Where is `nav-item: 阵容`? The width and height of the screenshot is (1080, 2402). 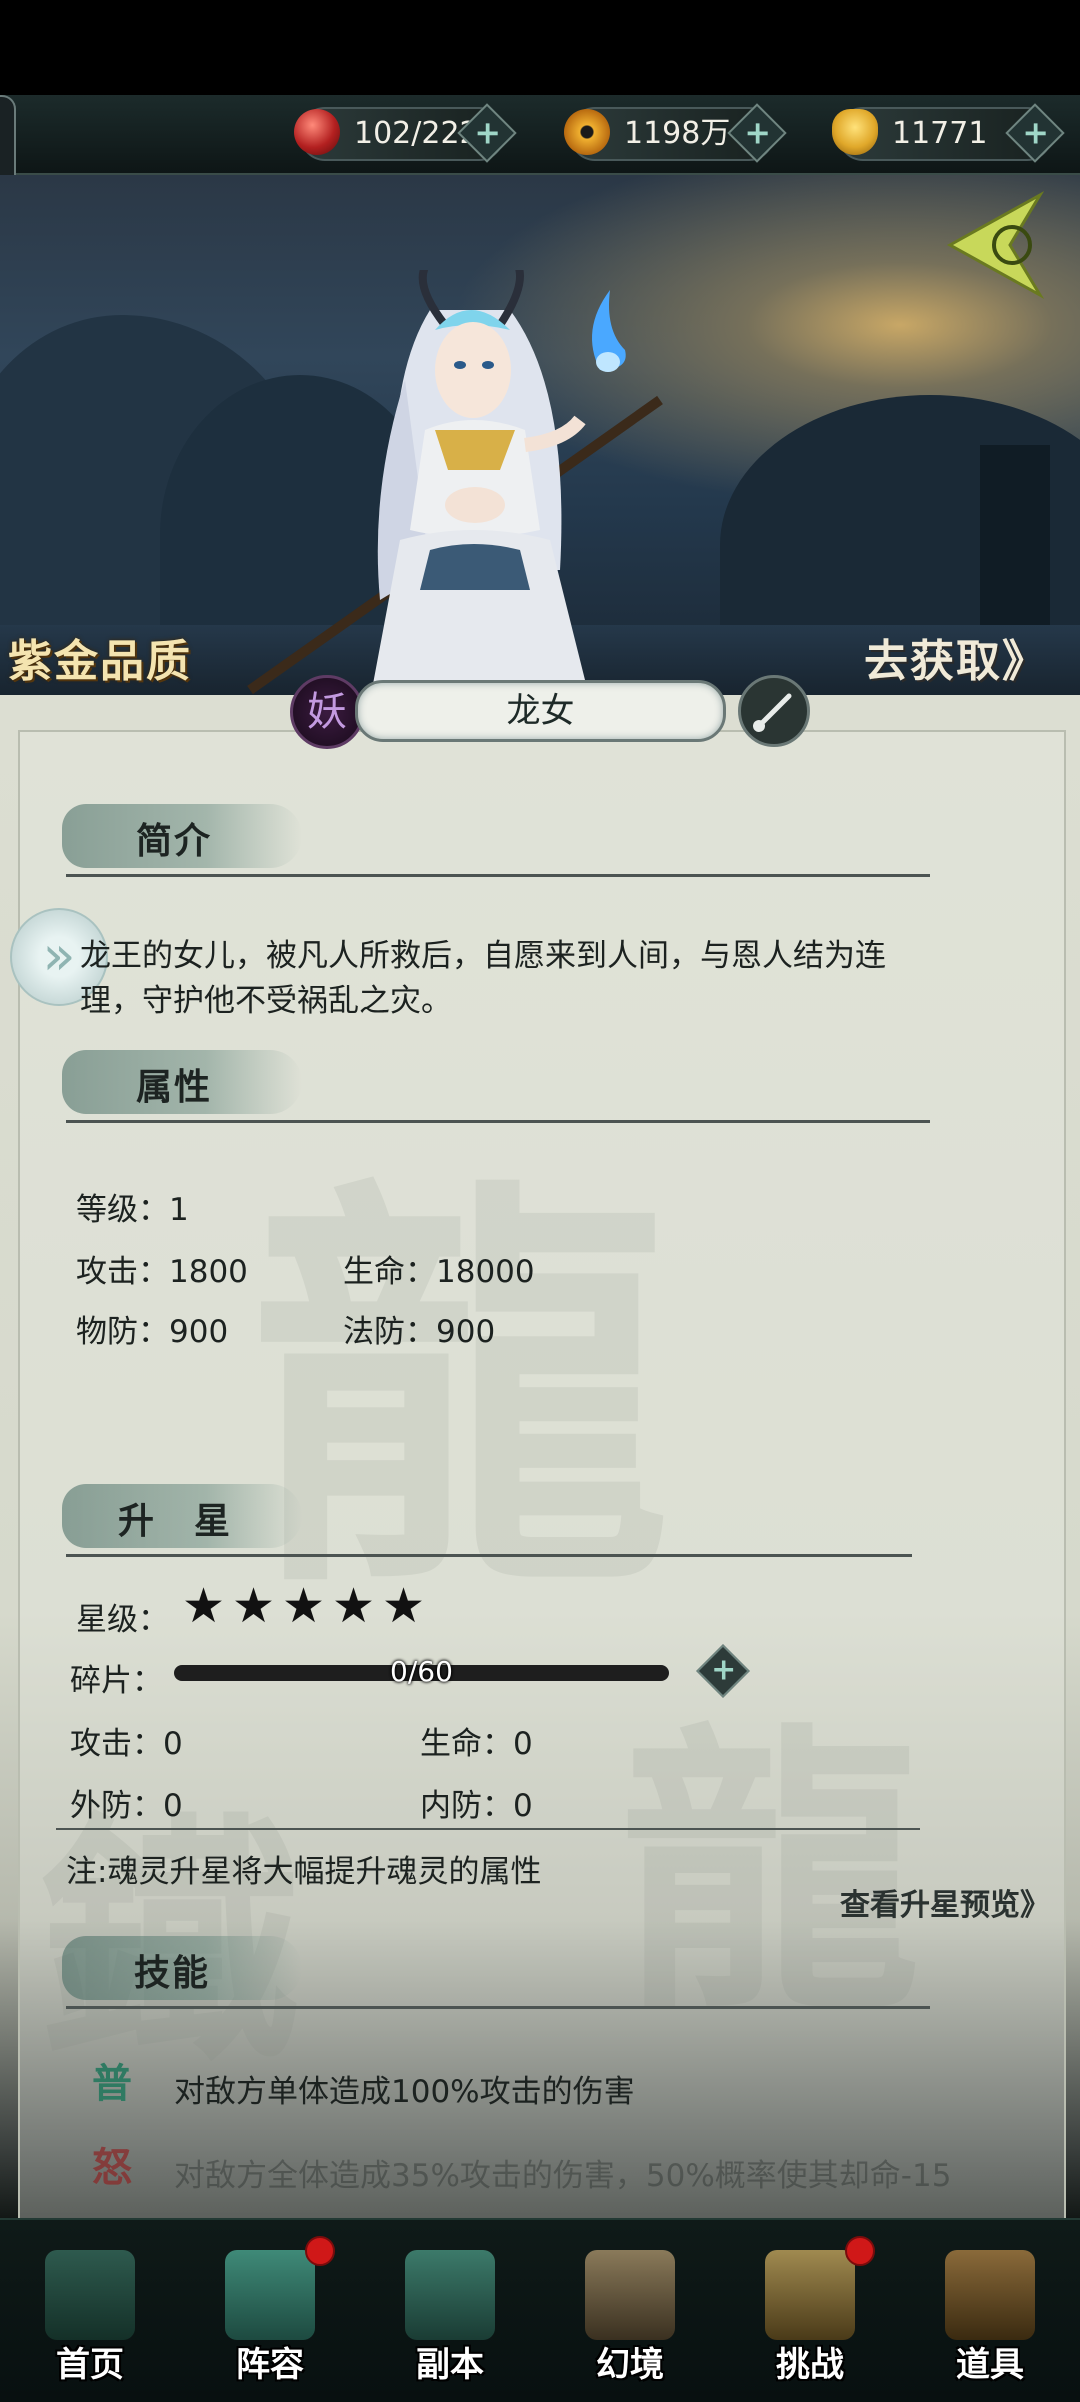
nav-item: 阵容 is located at coordinates (270, 2315).